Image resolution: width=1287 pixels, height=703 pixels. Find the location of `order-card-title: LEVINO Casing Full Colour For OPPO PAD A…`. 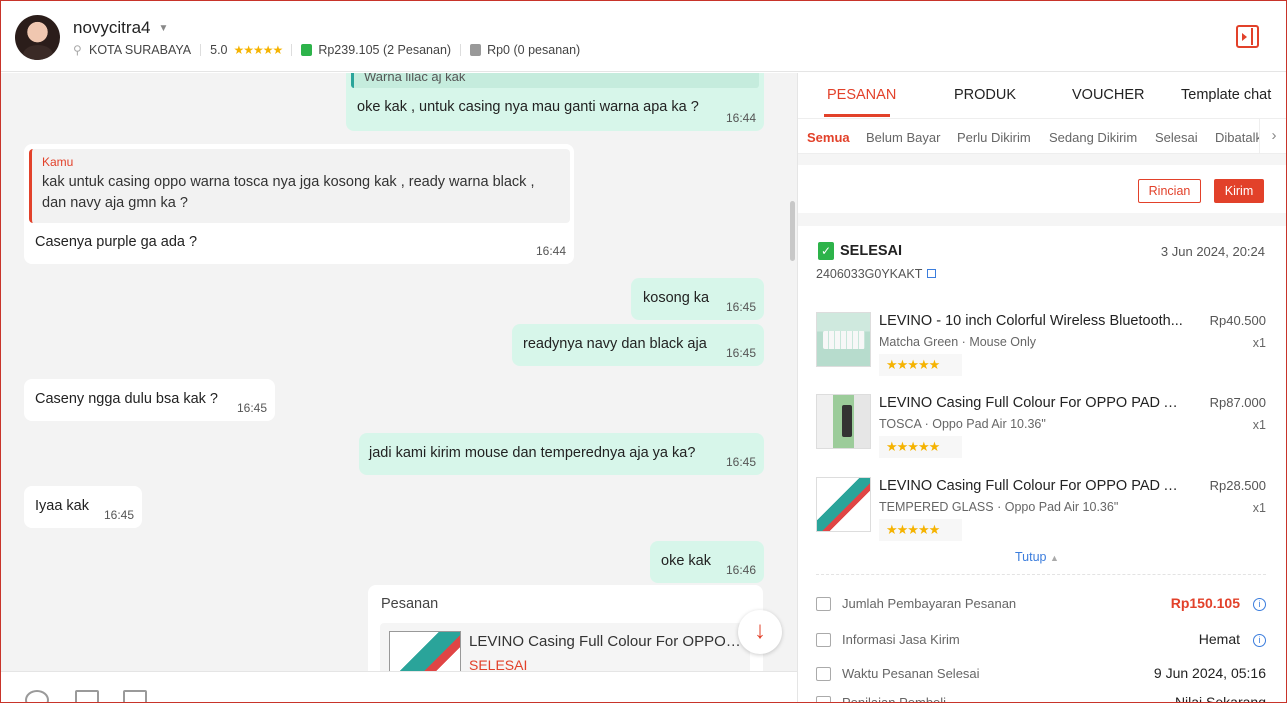

order-card-title: LEVINO Casing Full Colour For OPPO PAD A… is located at coordinates (606, 641).